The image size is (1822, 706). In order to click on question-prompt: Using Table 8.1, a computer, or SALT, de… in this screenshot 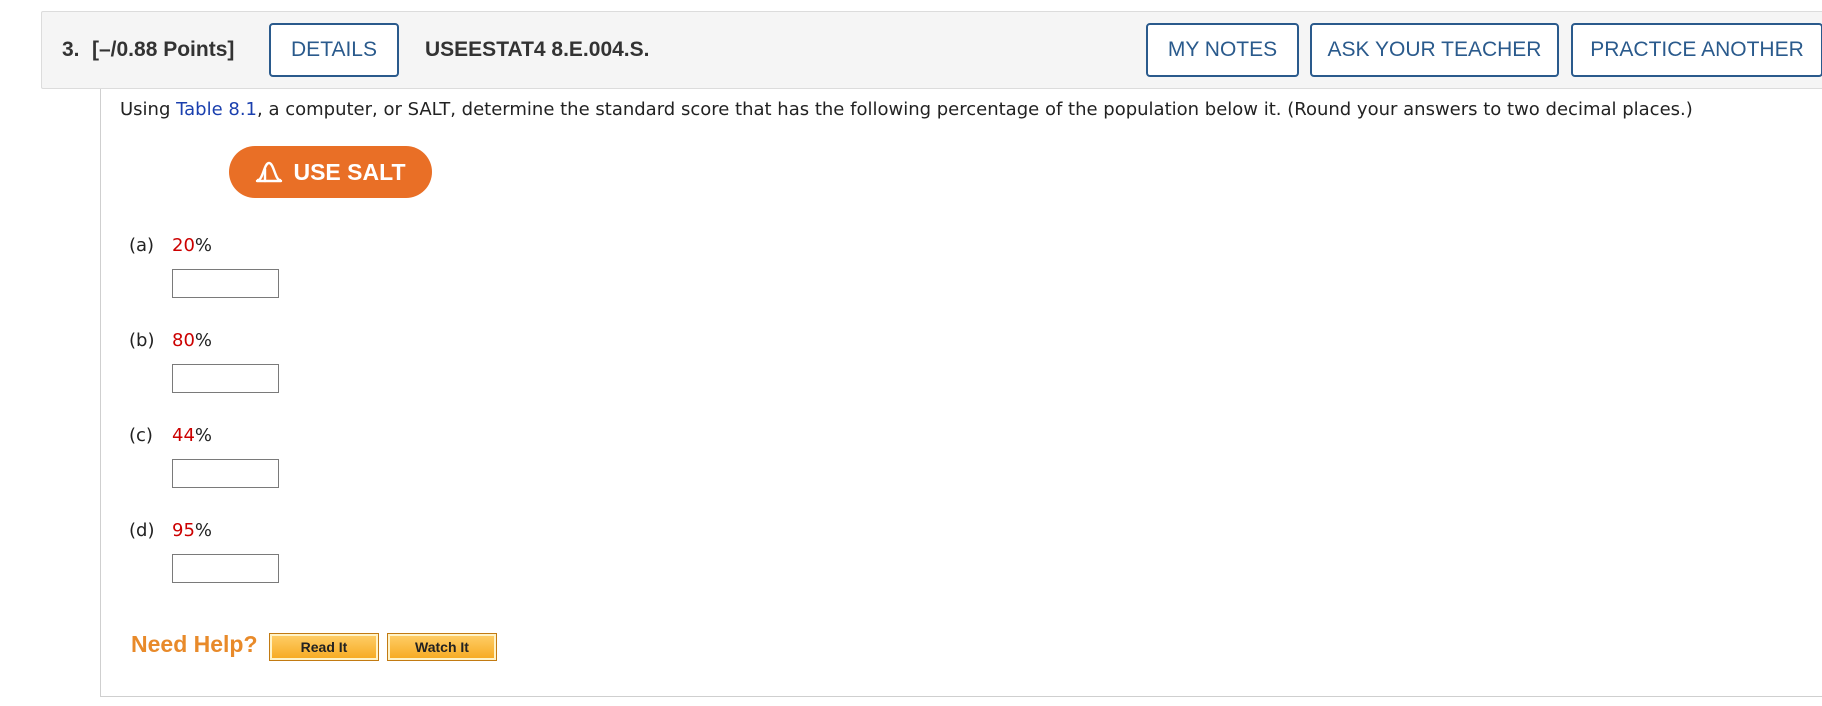, I will do `click(906, 110)`.